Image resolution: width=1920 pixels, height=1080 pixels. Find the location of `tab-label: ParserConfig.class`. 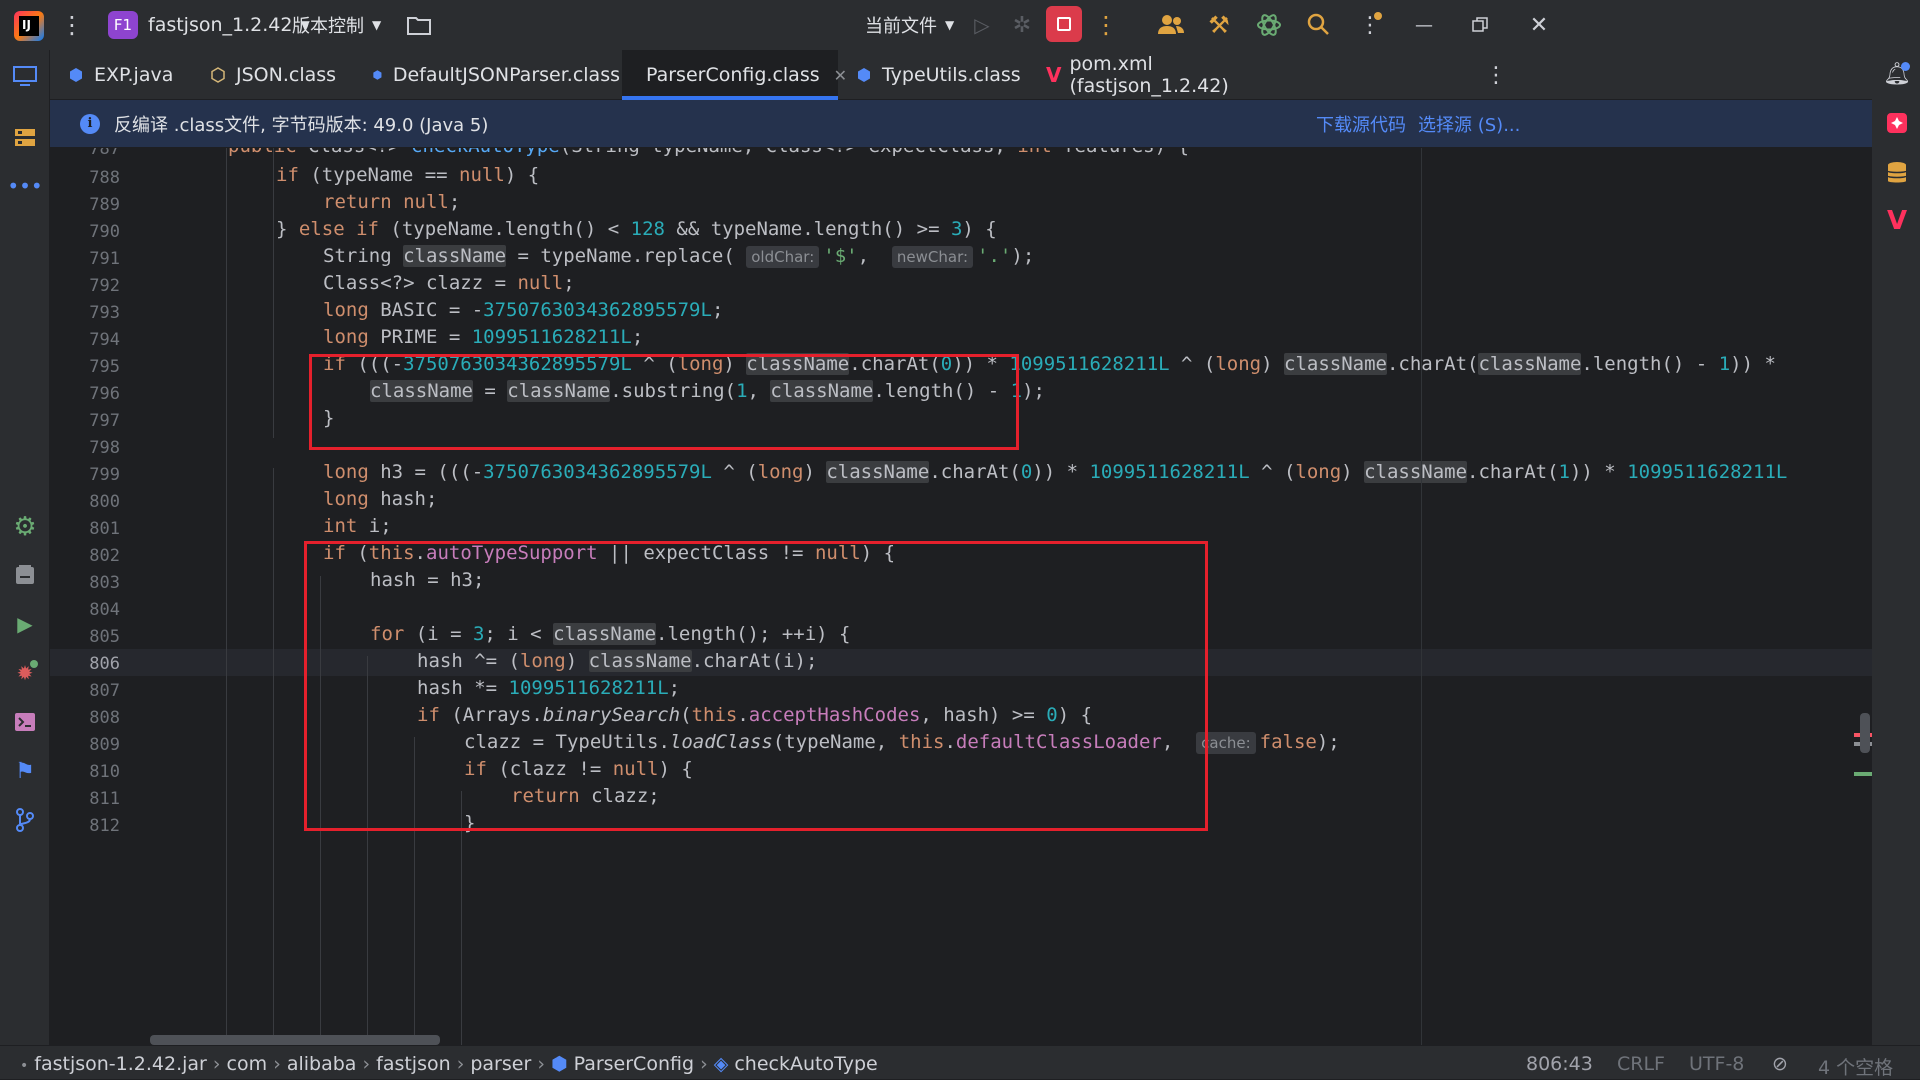

tab-label: ParserConfig.class is located at coordinates (733, 75).